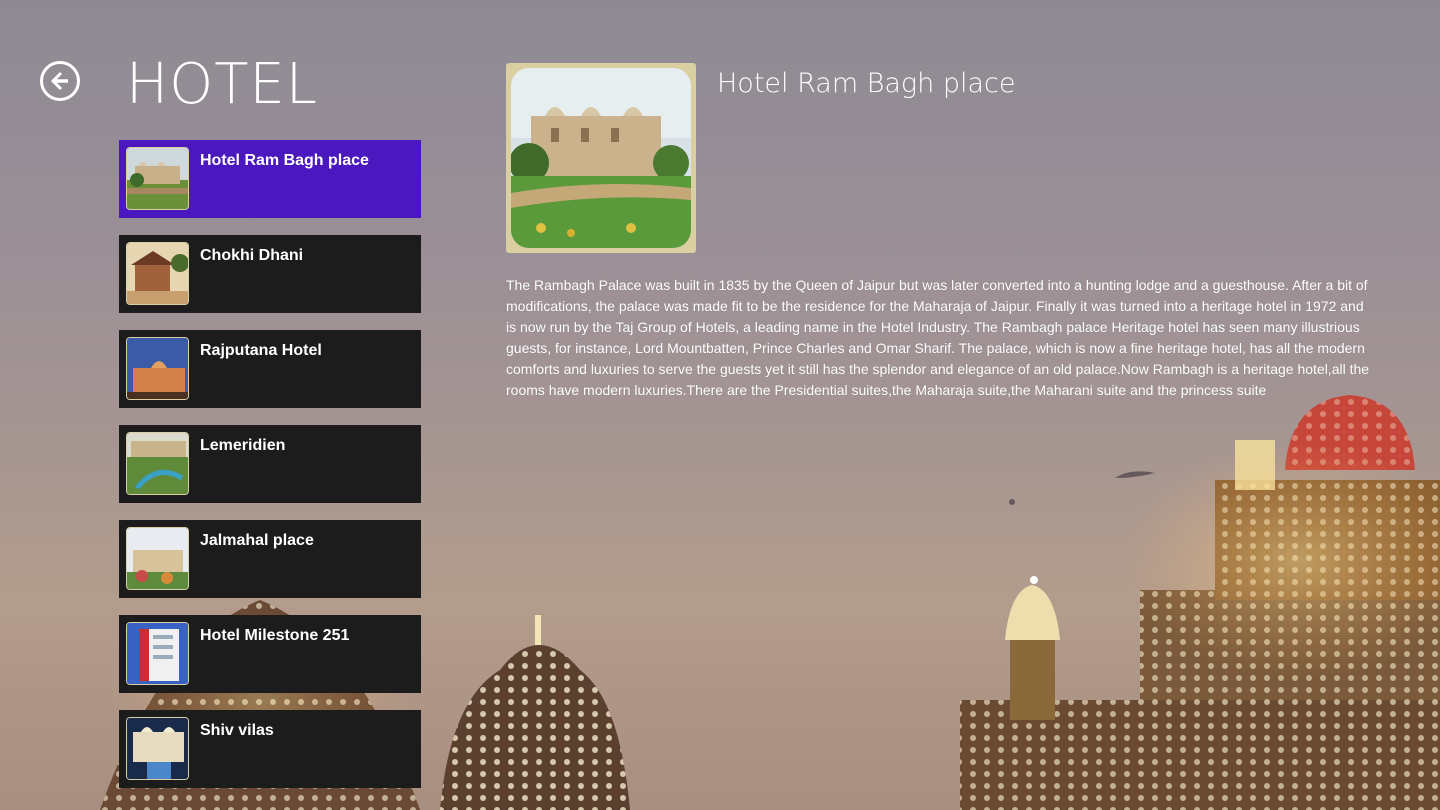  Describe the element at coordinates (270, 369) in the screenshot. I see `hotel-list-item: Rajputana Hotel` at that location.